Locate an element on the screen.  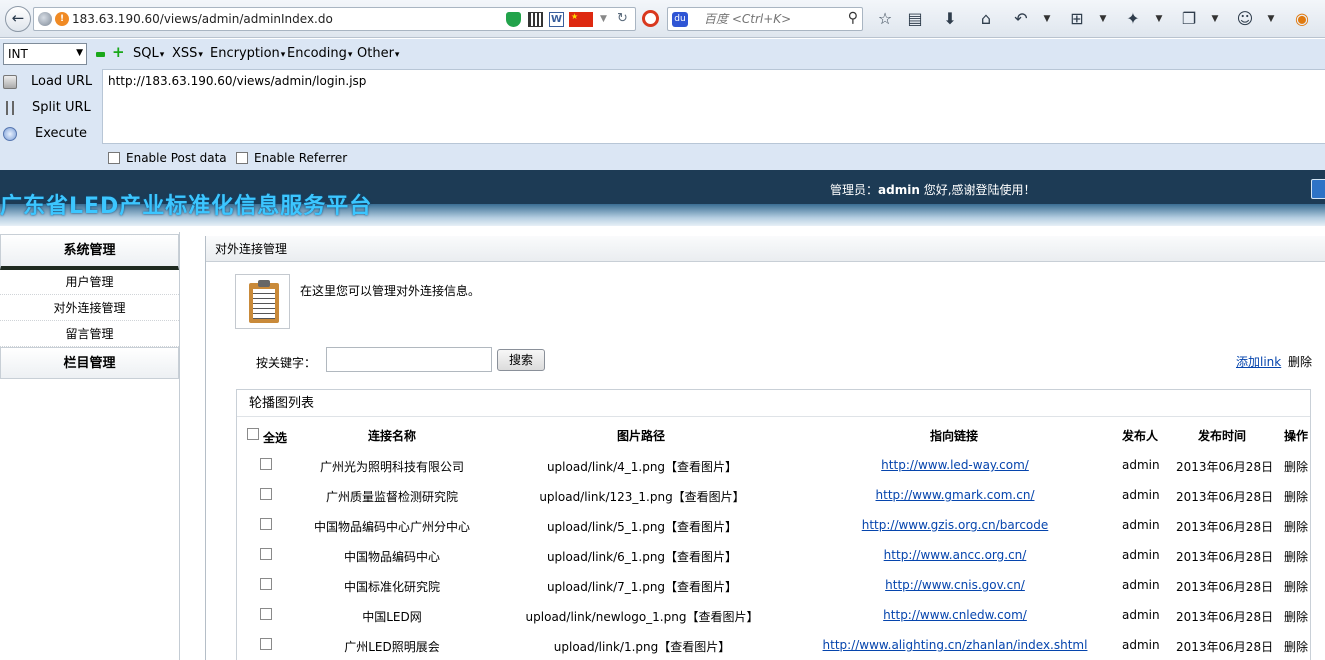
cell-path: upload/link/5_1.png【查看图片】 is located at coordinates (642, 526).